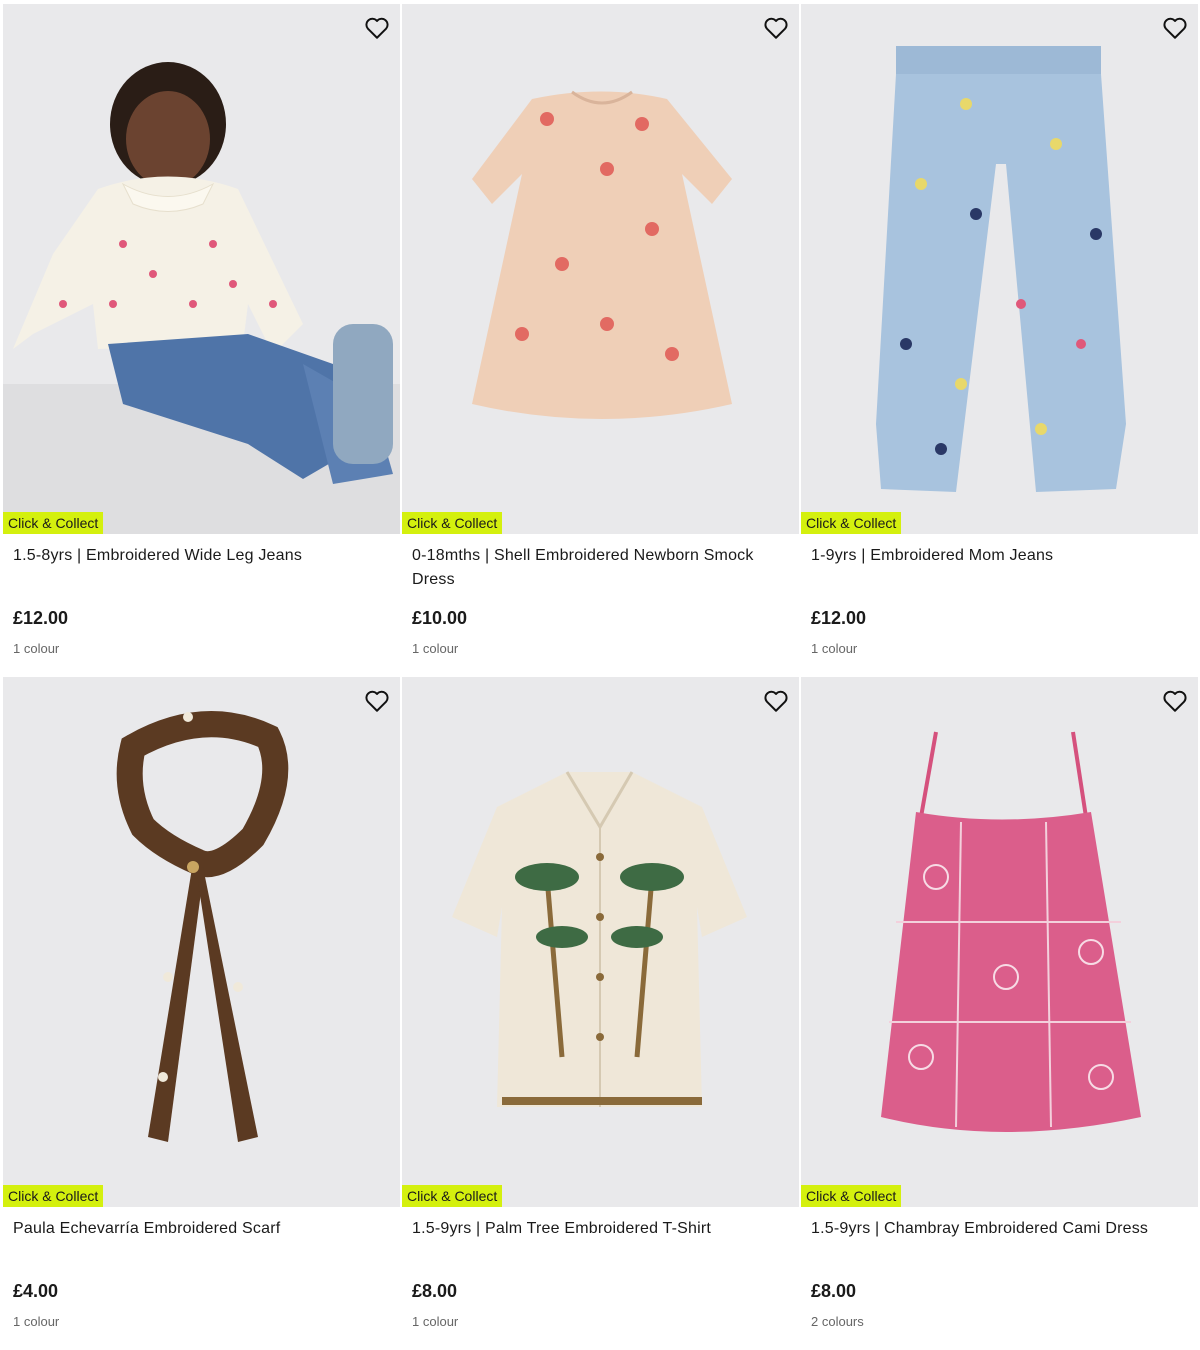 The height and width of the screenshot is (1350, 1200). I want to click on smock-dress-photo, so click(600, 269).